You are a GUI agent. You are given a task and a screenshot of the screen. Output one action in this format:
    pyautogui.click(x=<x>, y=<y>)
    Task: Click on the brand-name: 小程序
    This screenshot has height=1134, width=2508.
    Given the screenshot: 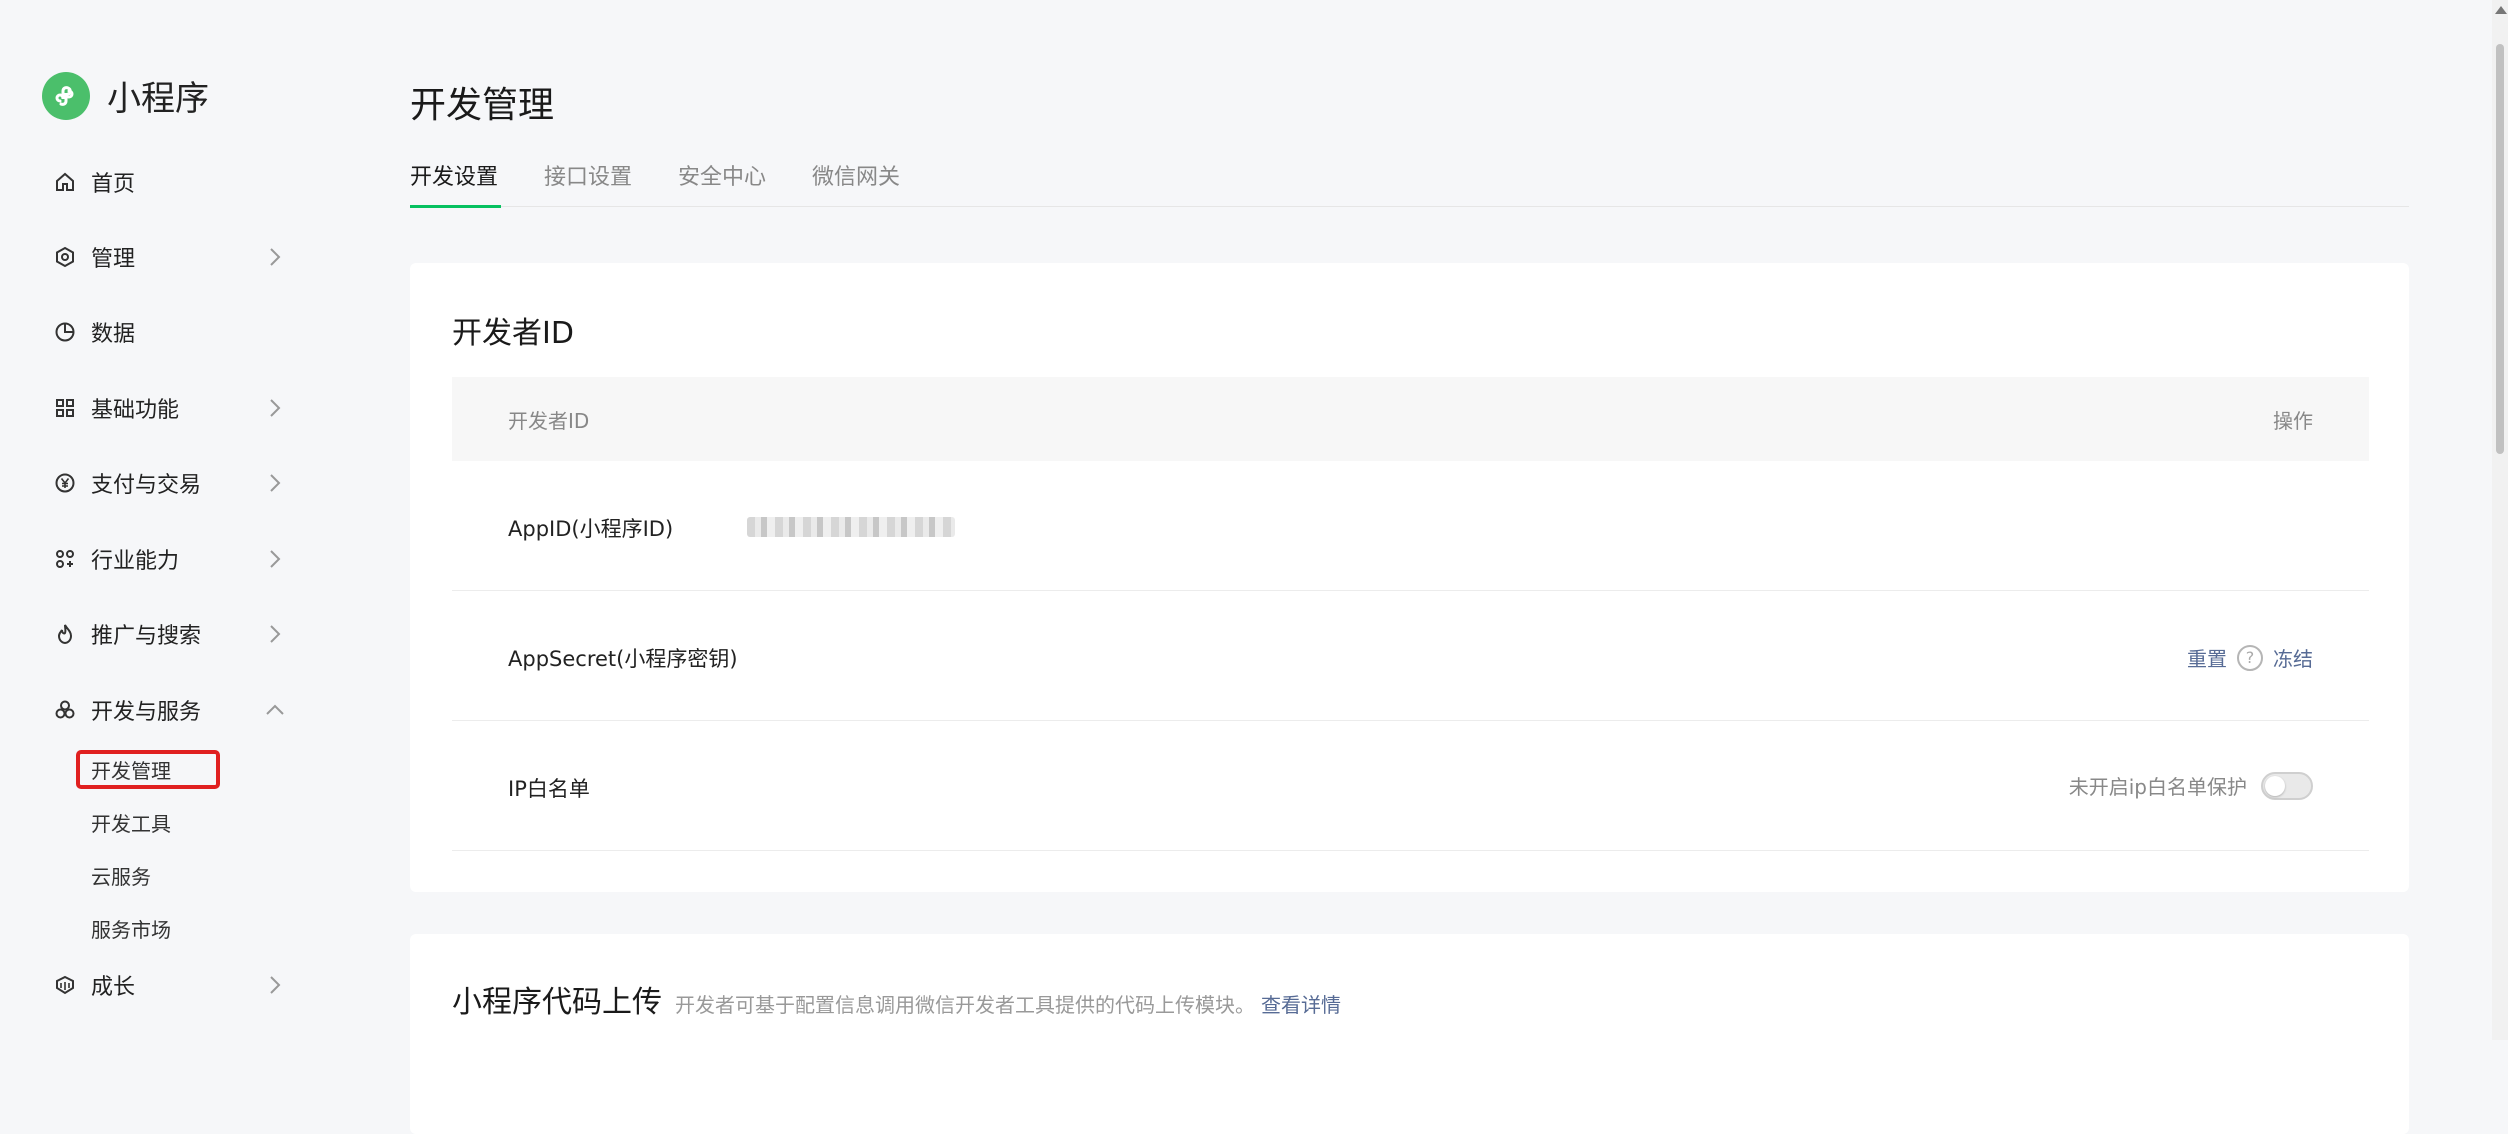 What is the action you would take?
    pyautogui.click(x=158, y=99)
    